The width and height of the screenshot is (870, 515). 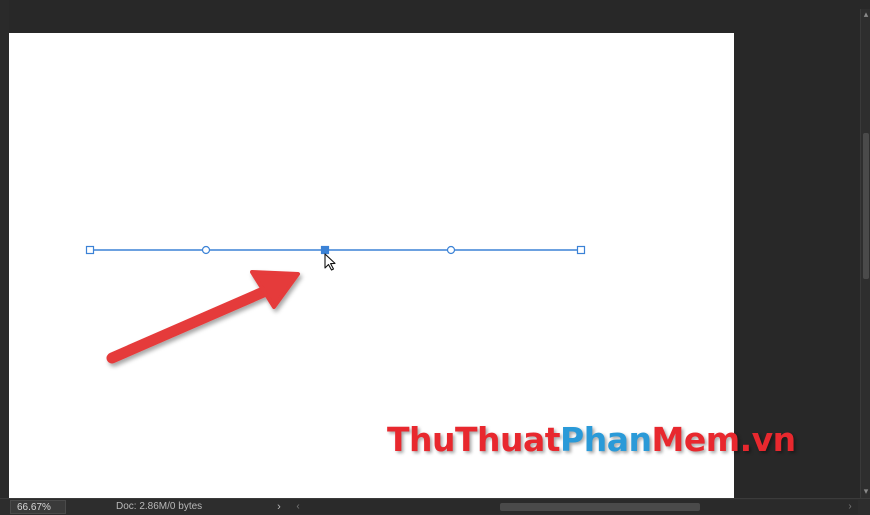 What do you see at coordinates (600, 507) in the screenshot?
I see `horizontal-scroll-thumb` at bounding box center [600, 507].